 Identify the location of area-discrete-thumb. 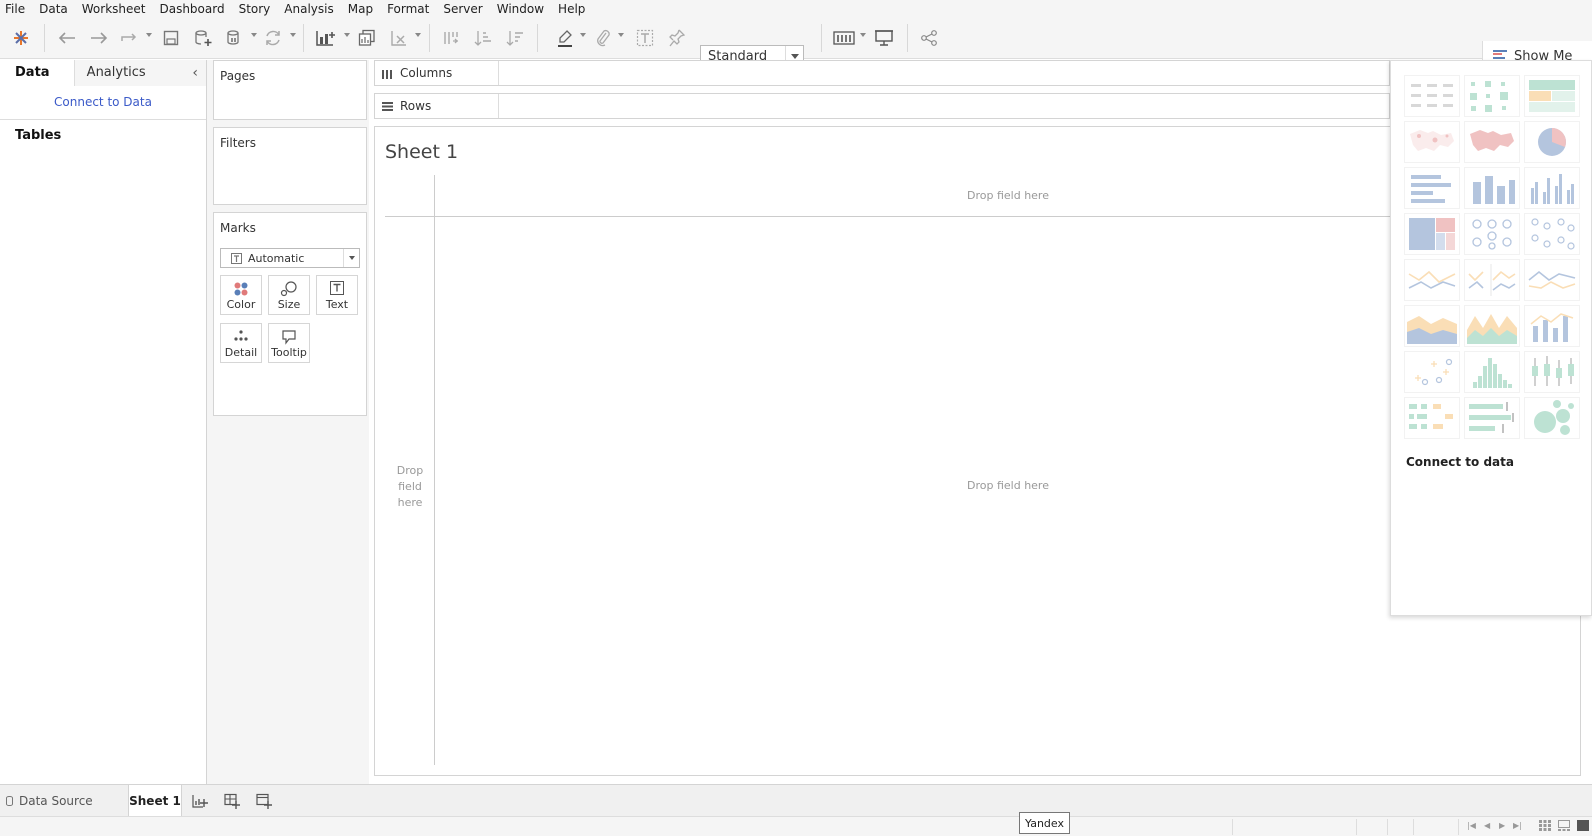
(1492, 326).